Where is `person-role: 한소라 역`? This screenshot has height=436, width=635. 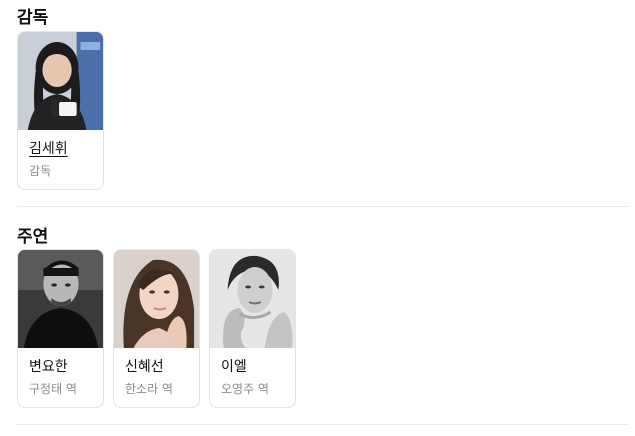
person-role: 한소라 역 is located at coordinates (149, 389).